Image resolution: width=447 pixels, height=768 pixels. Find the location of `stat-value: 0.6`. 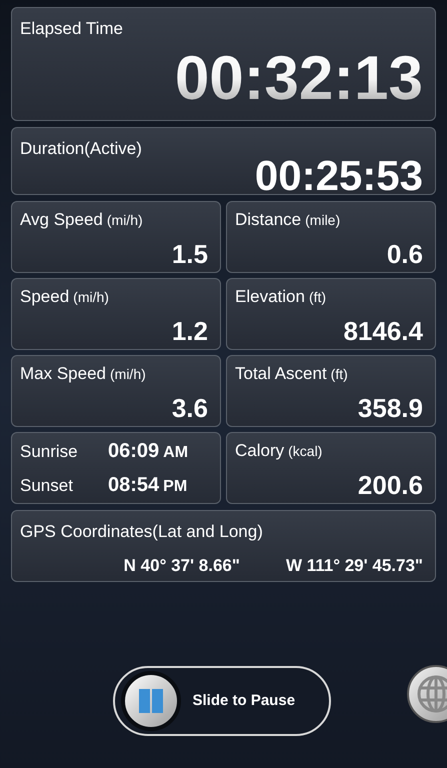

stat-value: 0.6 is located at coordinates (405, 254).